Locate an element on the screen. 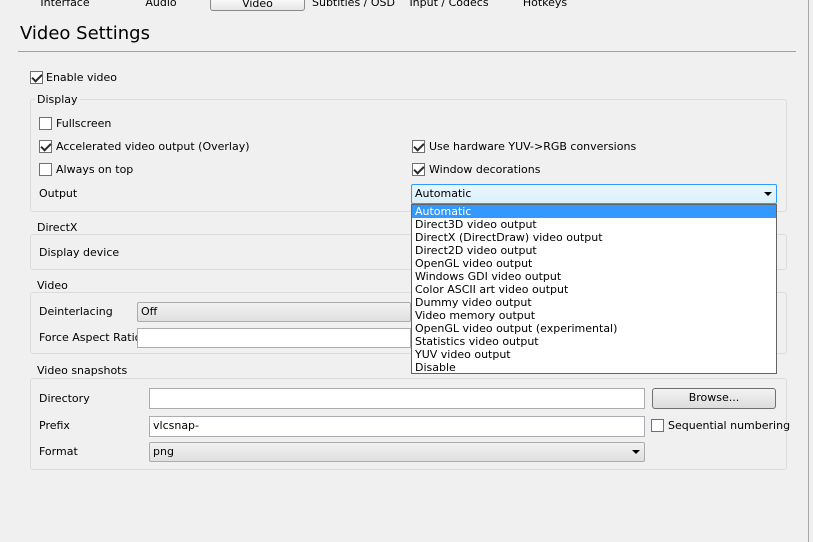 This screenshot has width=813, height=542. always-on-top-label: Always on top is located at coordinates (95, 169).